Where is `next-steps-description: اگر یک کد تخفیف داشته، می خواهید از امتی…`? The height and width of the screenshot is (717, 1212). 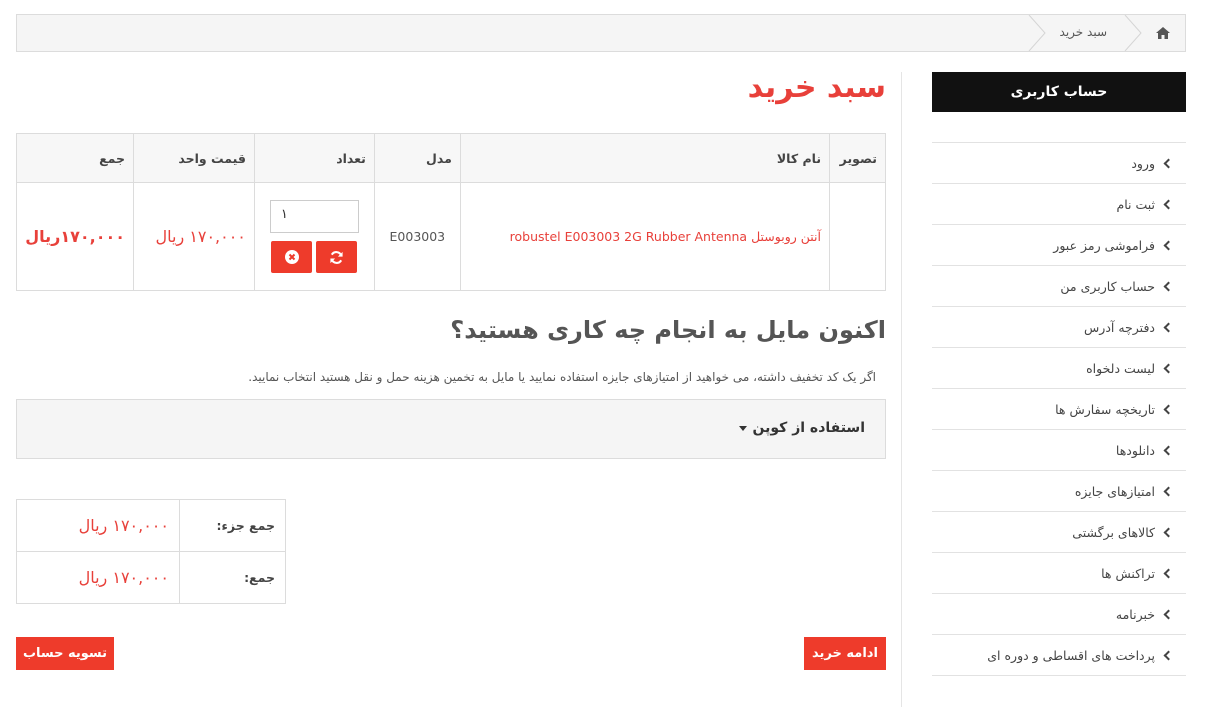
next-steps-description: اگر یک کد تخفیف داشته، می خواهید از امتی… is located at coordinates (562, 377).